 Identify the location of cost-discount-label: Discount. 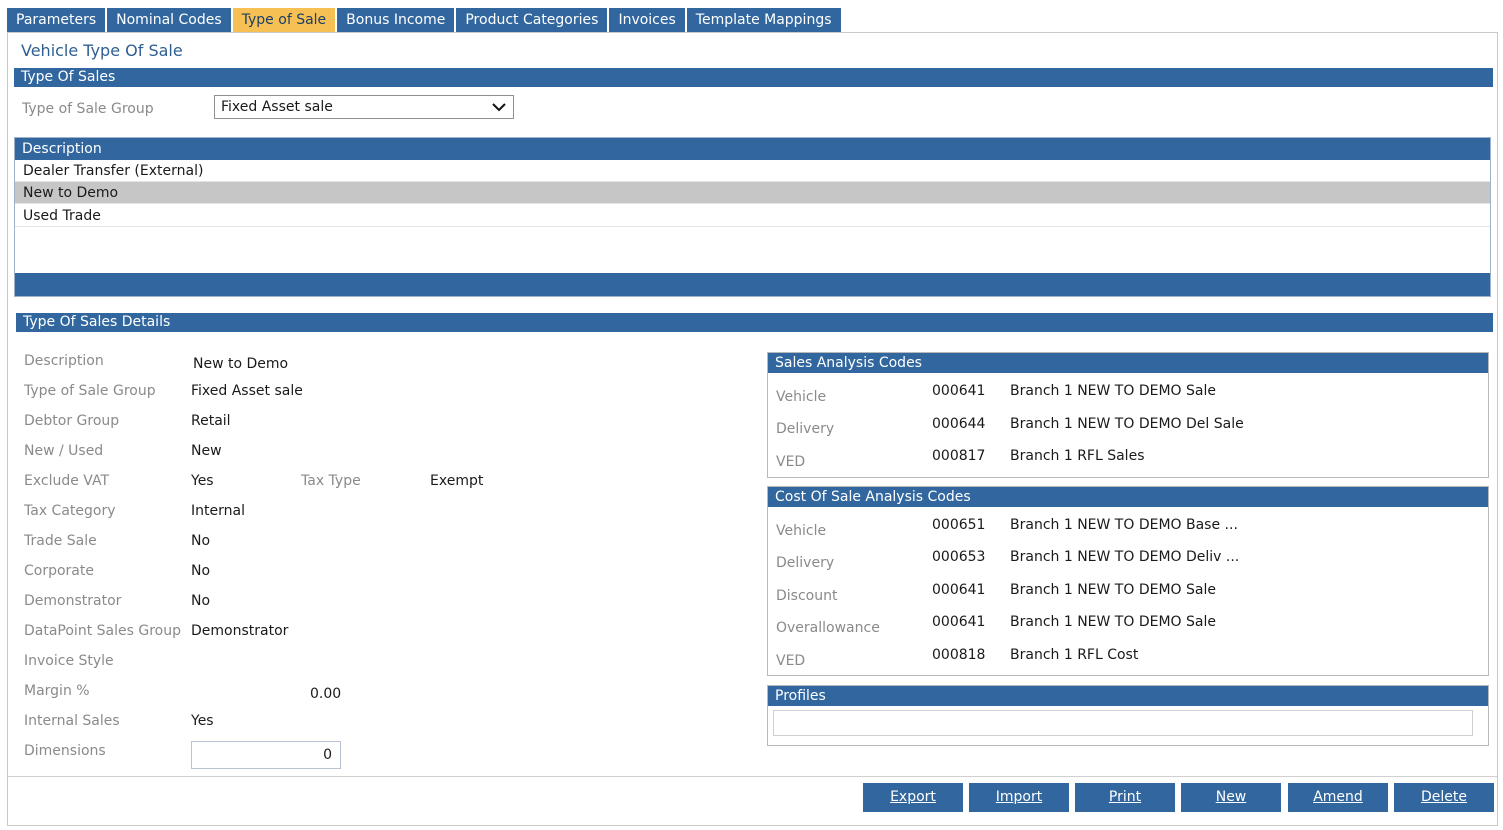
(807, 596).